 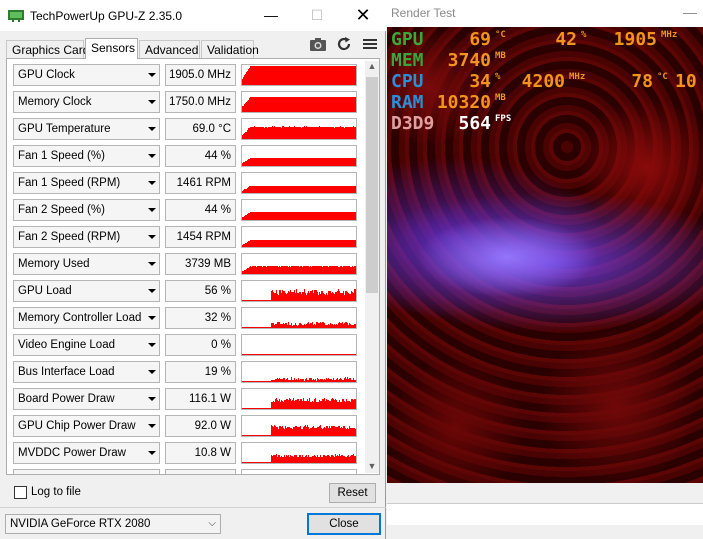 I want to click on maximize-button: ☐, so click(x=317, y=15).